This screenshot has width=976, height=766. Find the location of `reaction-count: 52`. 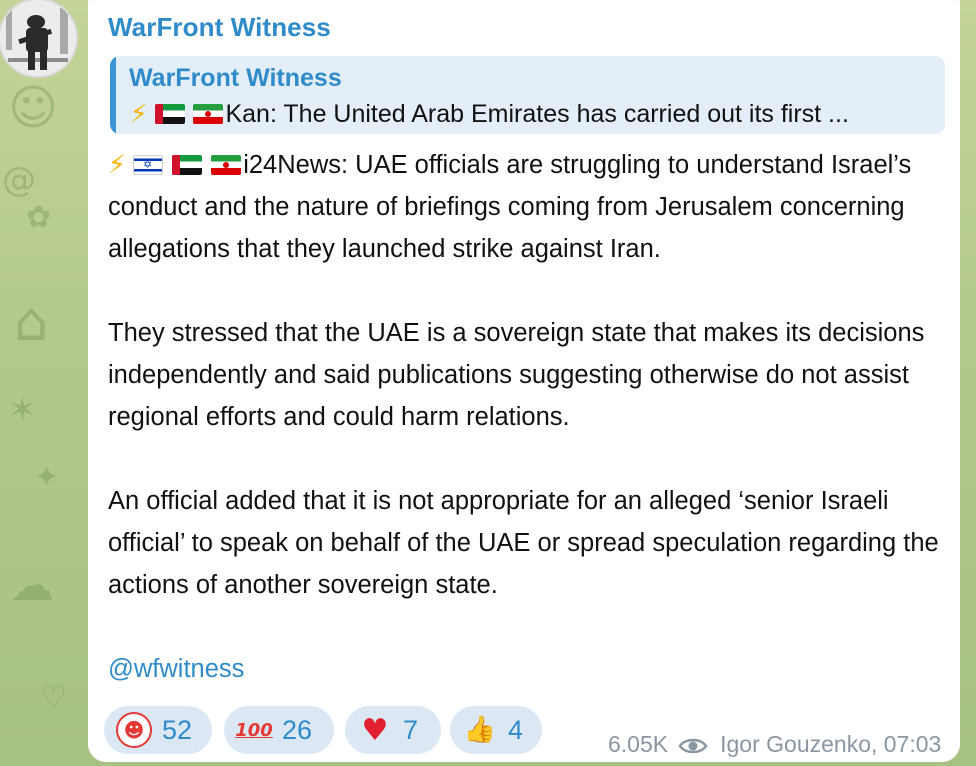

reaction-count: 52 is located at coordinates (177, 729).